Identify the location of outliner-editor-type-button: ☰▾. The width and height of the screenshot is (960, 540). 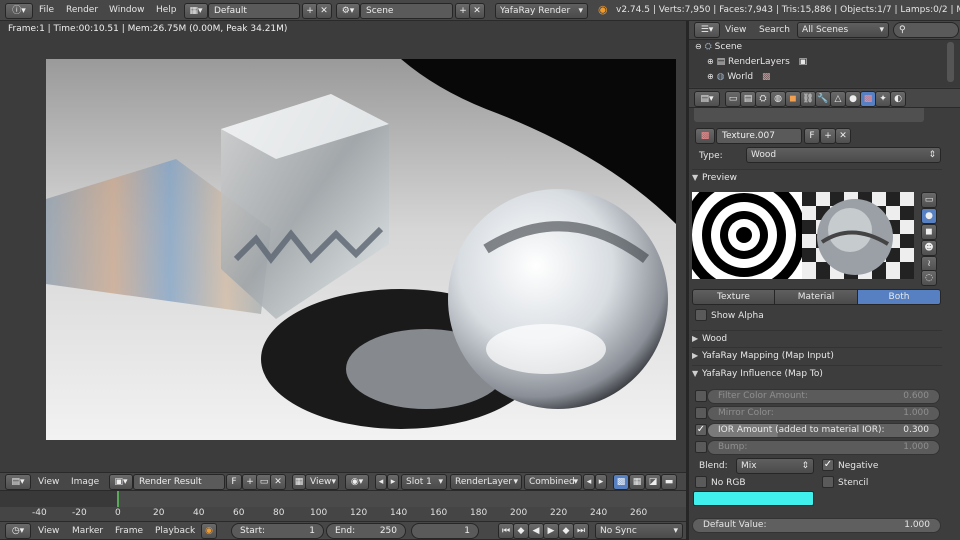
(707, 30).